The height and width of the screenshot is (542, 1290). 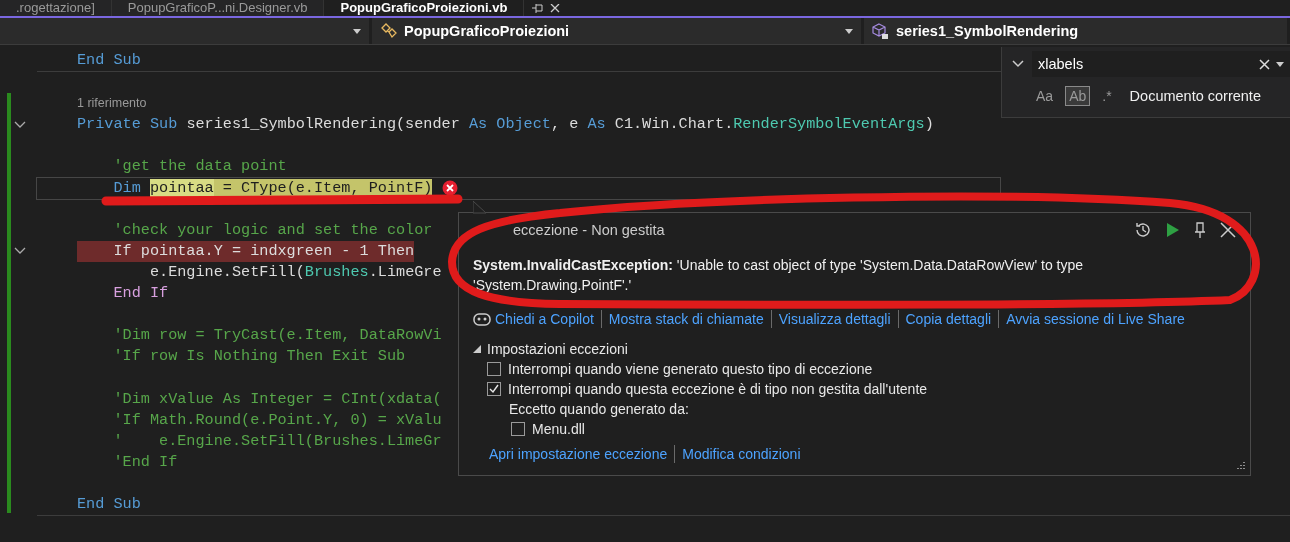 What do you see at coordinates (272, 188) in the screenshot?
I see `code-line: Dim pointaa = CType(e.Item, PointF)` at bounding box center [272, 188].